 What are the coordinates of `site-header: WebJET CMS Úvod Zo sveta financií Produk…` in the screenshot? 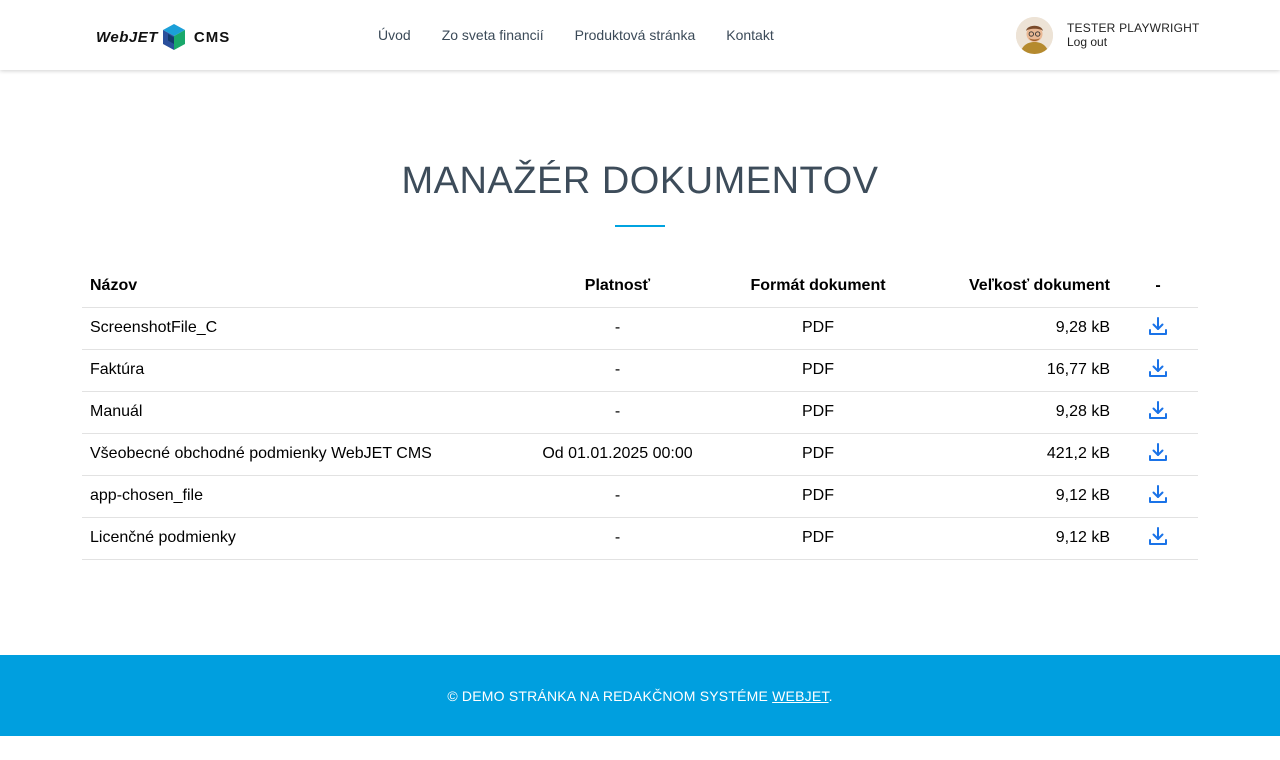 It's located at (640, 35).